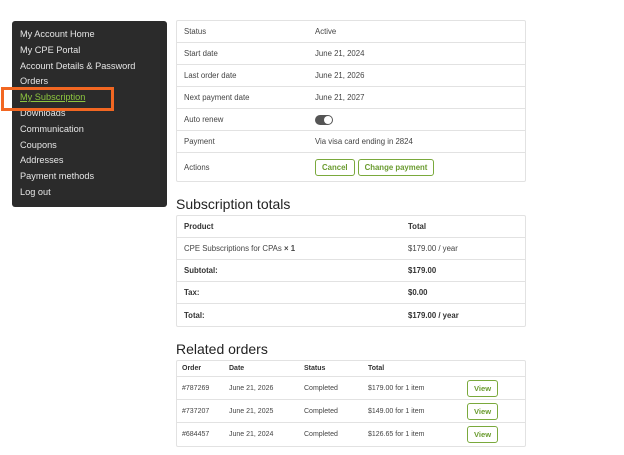 The image size is (624, 455). I want to click on toggle-knob, so click(328, 119).